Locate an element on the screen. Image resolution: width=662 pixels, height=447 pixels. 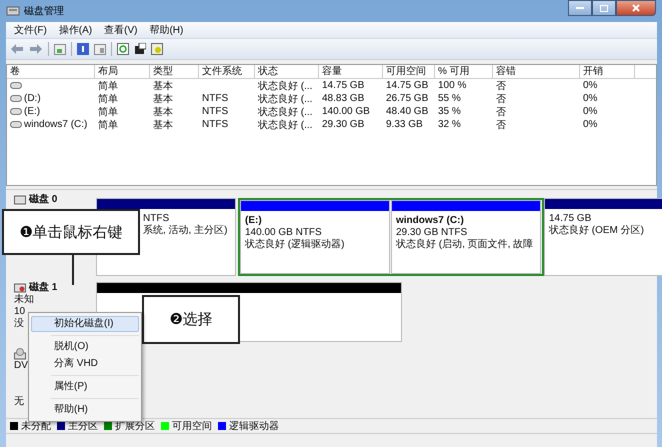
partition: 14.75 GB 状态良好 (OEM 分区) is located at coordinates (603, 237).